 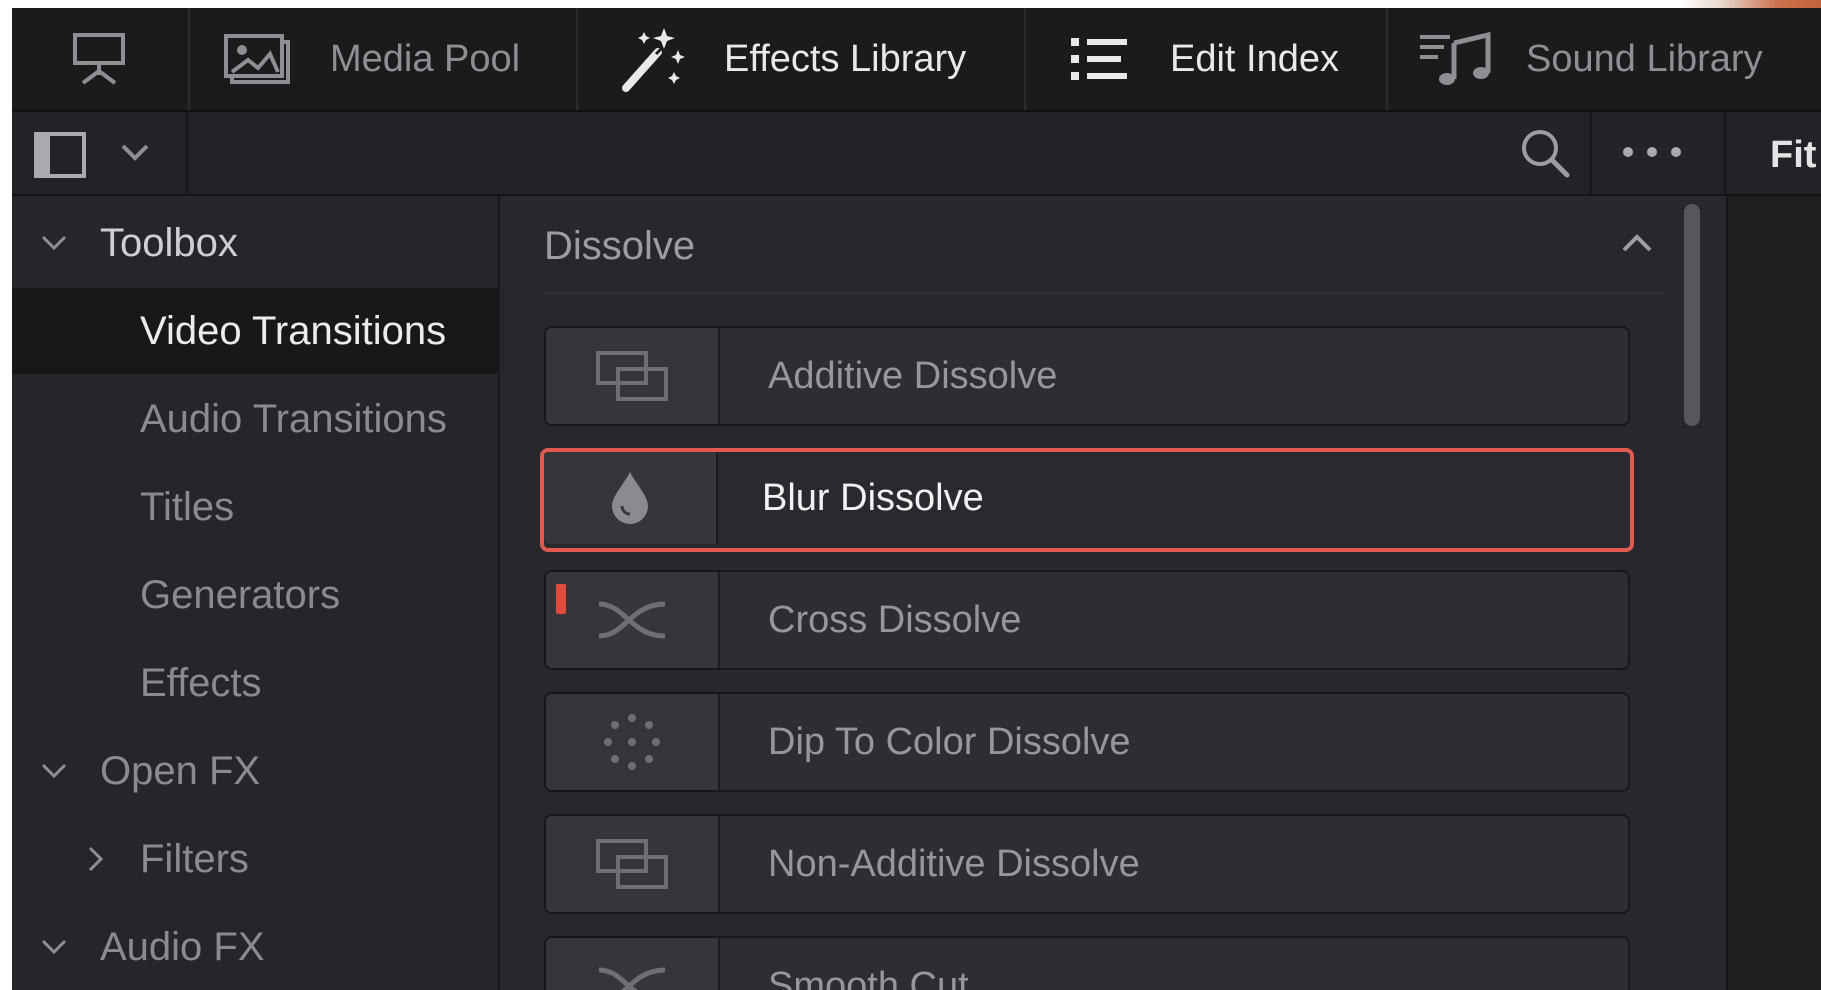 What do you see at coordinates (1087, 963) in the screenshot?
I see `list-item-smooth-cut: Smooth Cut` at bounding box center [1087, 963].